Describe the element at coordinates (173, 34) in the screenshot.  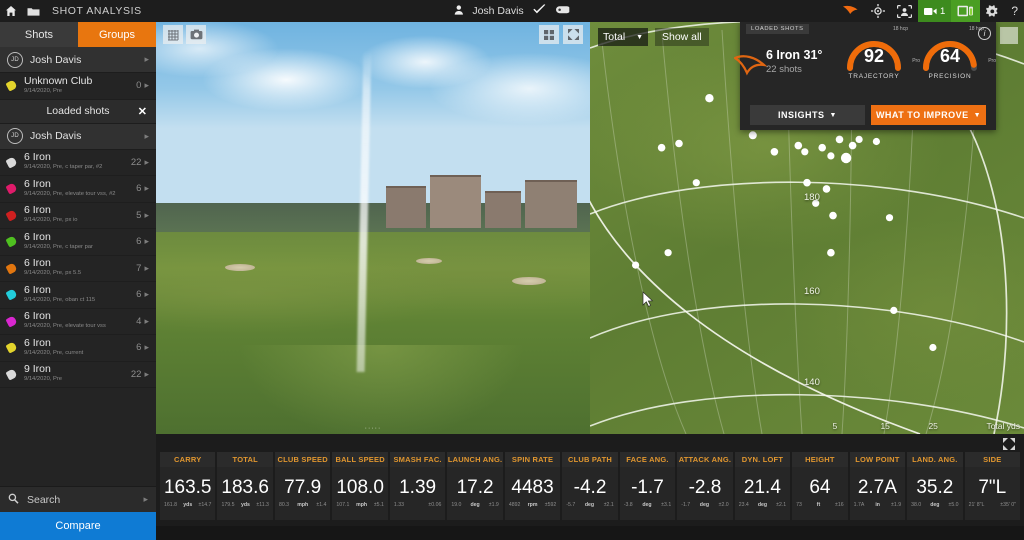
I see `grid-view-icon` at that location.